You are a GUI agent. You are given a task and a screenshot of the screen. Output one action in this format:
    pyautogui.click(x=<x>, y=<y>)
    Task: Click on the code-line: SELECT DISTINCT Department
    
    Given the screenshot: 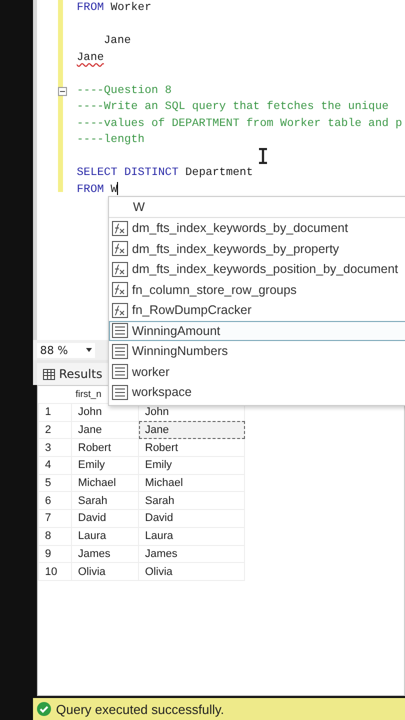 What is the action you would take?
    pyautogui.click(x=165, y=173)
    